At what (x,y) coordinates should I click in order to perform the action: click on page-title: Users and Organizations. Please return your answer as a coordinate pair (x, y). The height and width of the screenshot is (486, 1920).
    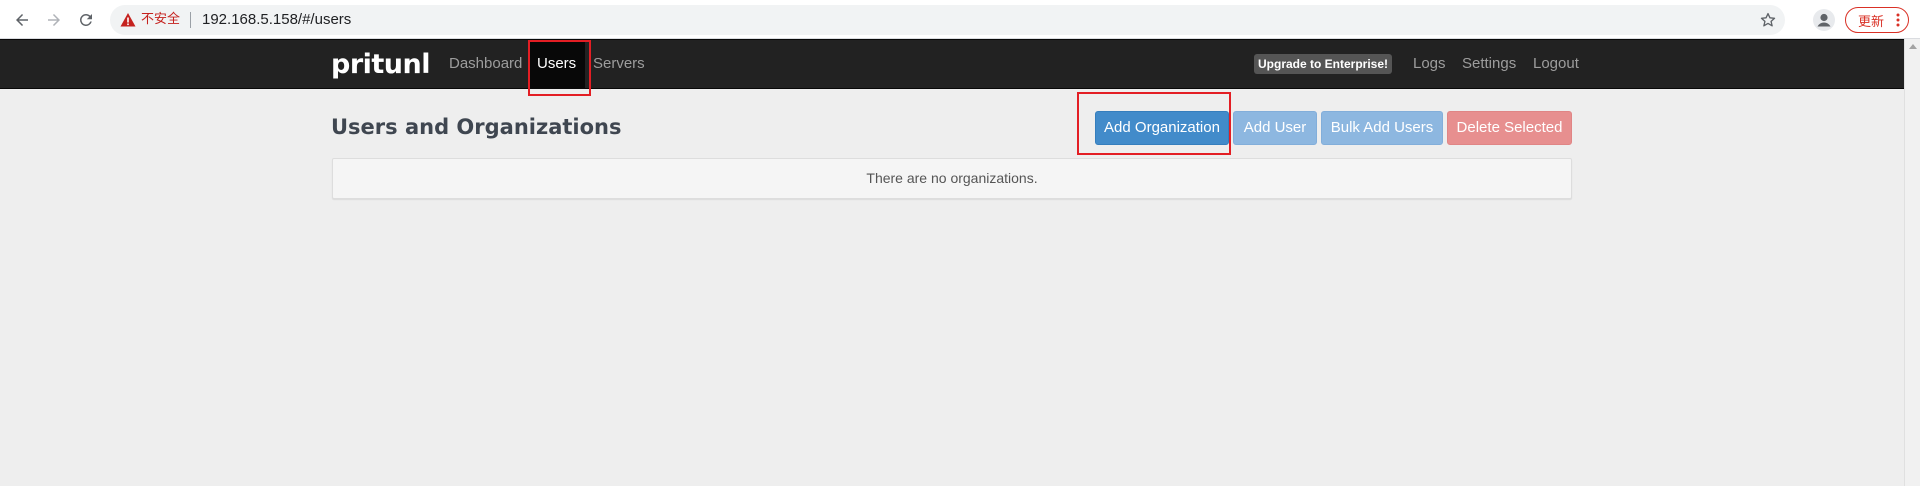
    Looking at the image, I should click on (476, 127).